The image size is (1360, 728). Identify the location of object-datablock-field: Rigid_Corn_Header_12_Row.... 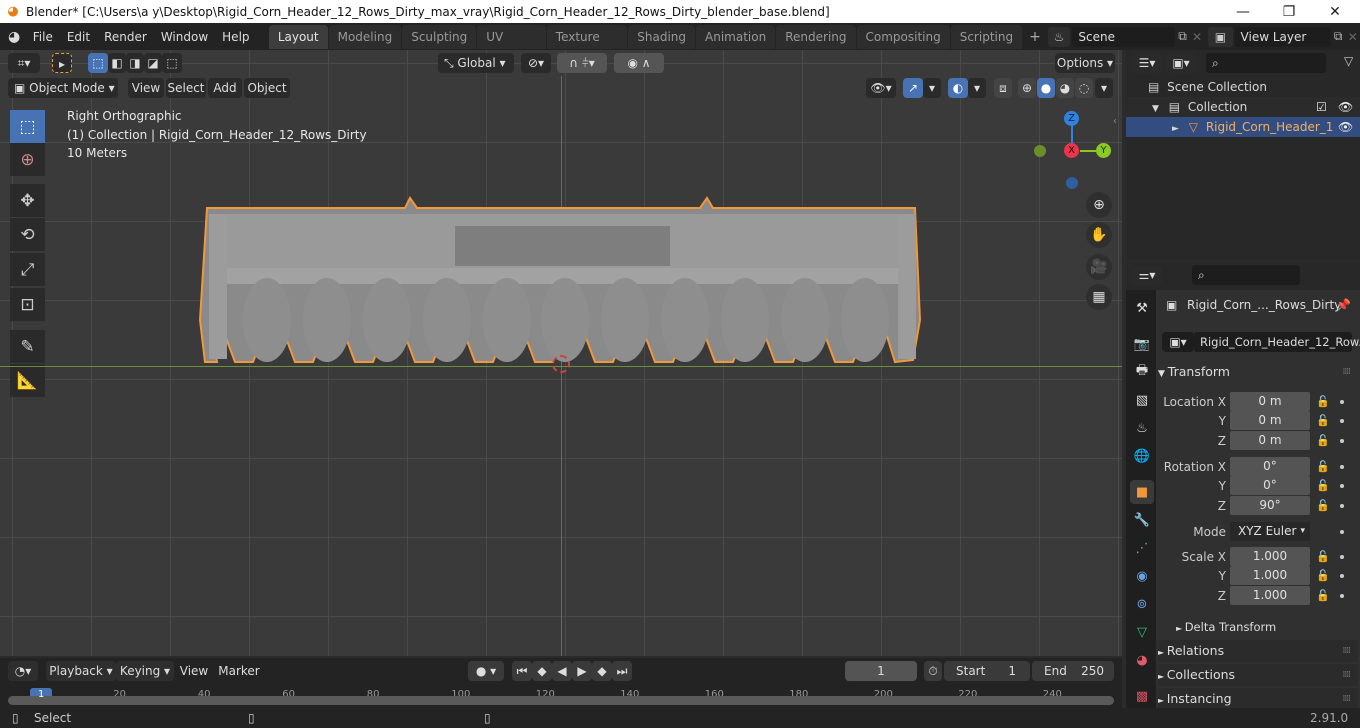
(1277, 342).